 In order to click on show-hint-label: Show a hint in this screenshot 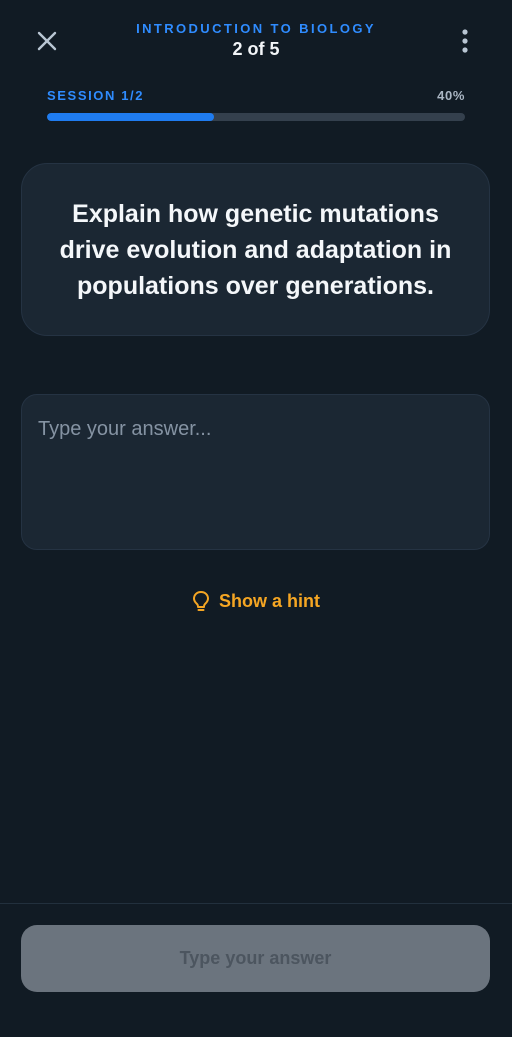, I will do `click(269, 600)`.